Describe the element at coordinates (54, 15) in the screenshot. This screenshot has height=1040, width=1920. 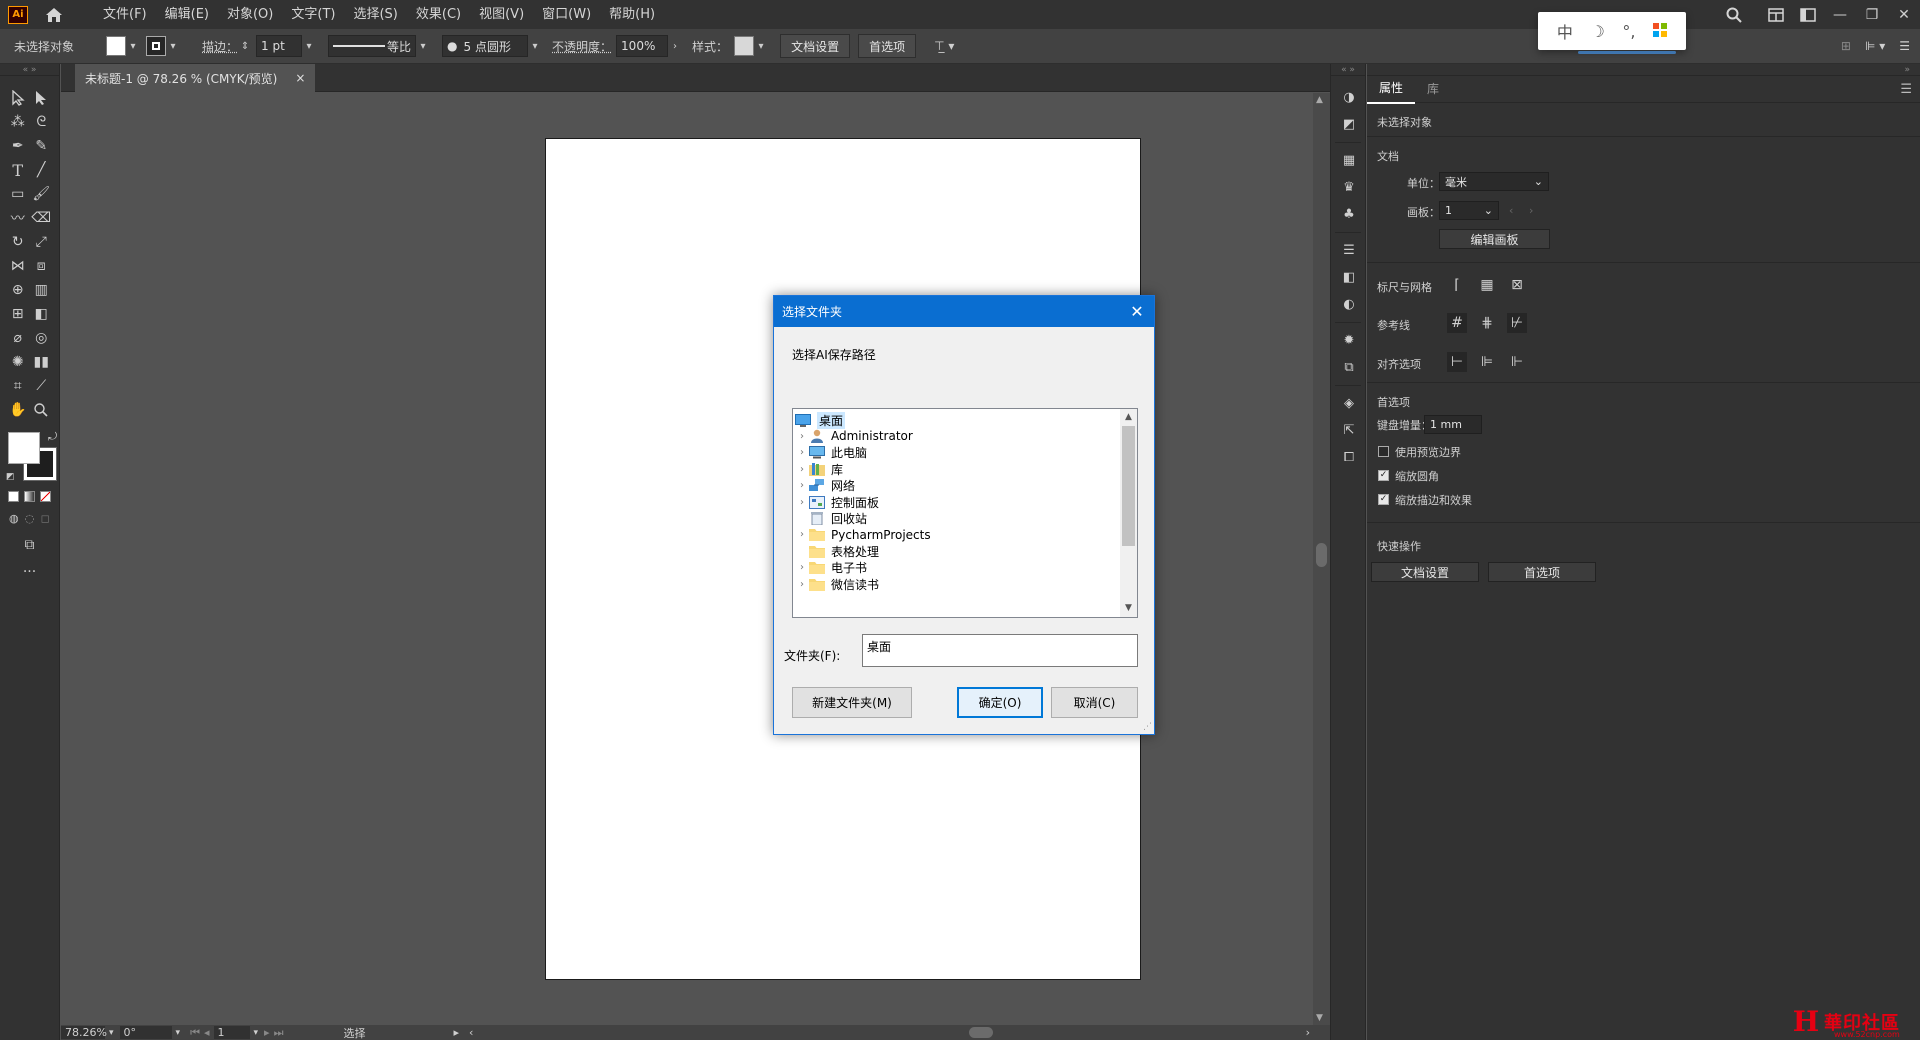
I see `home-icon` at that location.